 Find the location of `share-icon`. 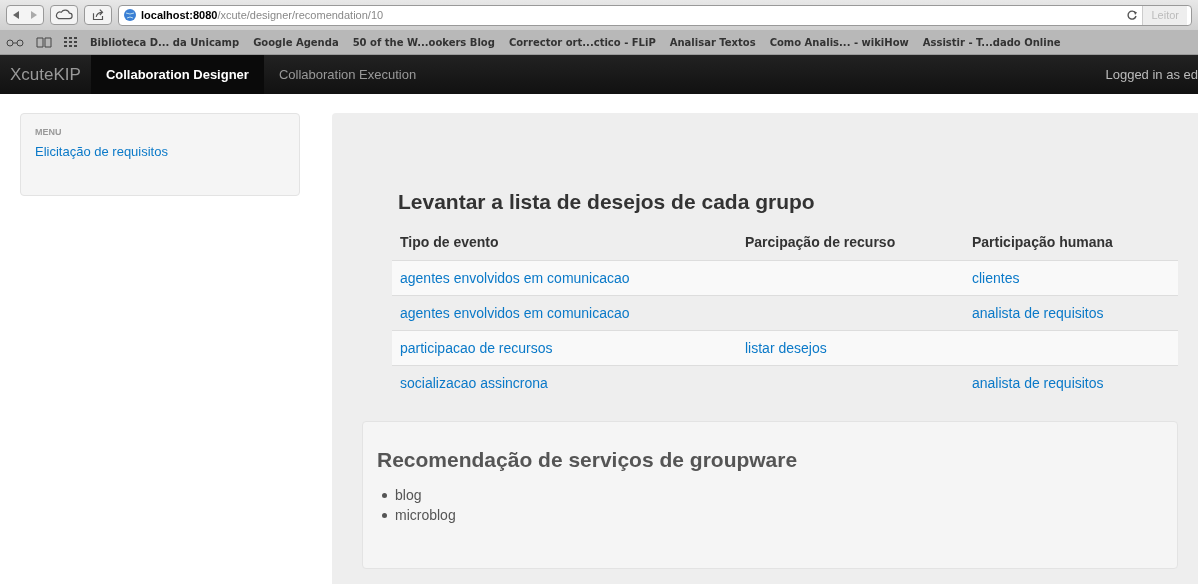

share-icon is located at coordinates (98, 15).